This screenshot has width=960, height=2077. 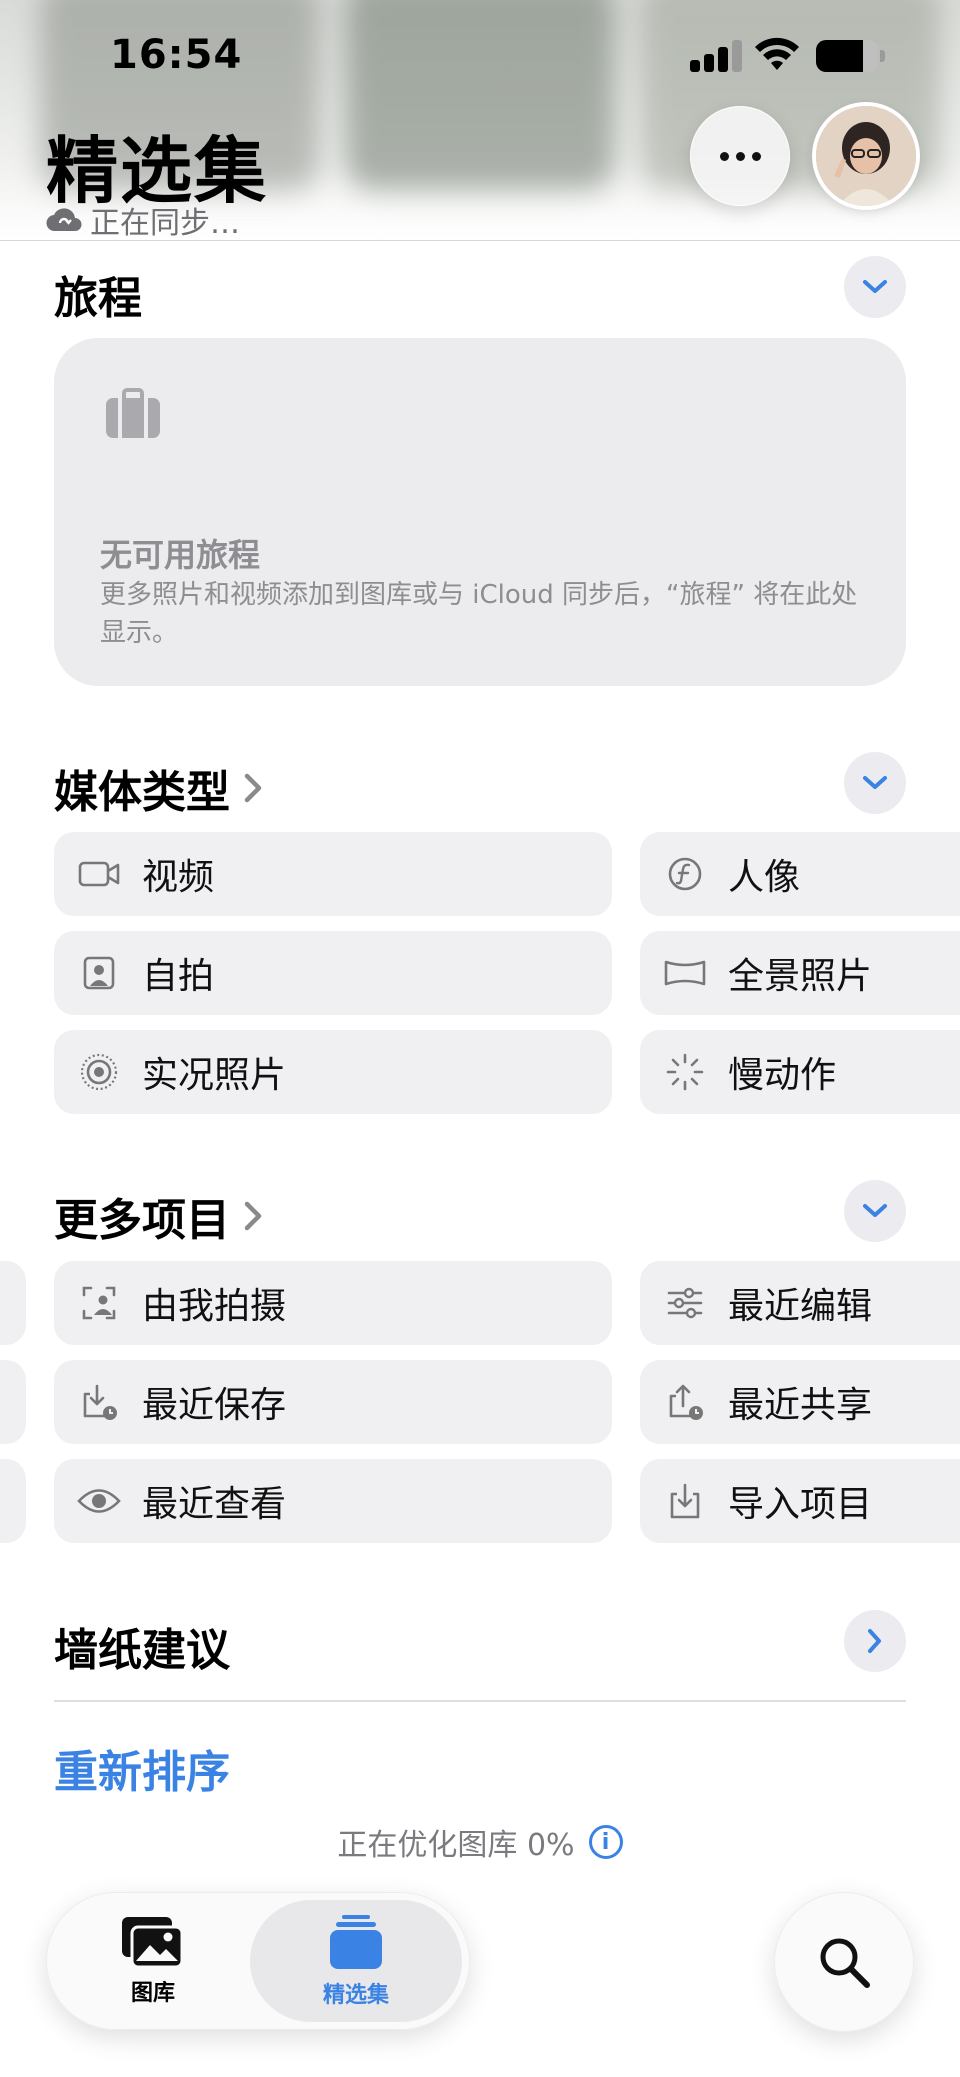 What do you see at coordinates (214, 1075) in the screenshot?
I see `tile-label: 实况照片` at bounding box center [214, 1075].